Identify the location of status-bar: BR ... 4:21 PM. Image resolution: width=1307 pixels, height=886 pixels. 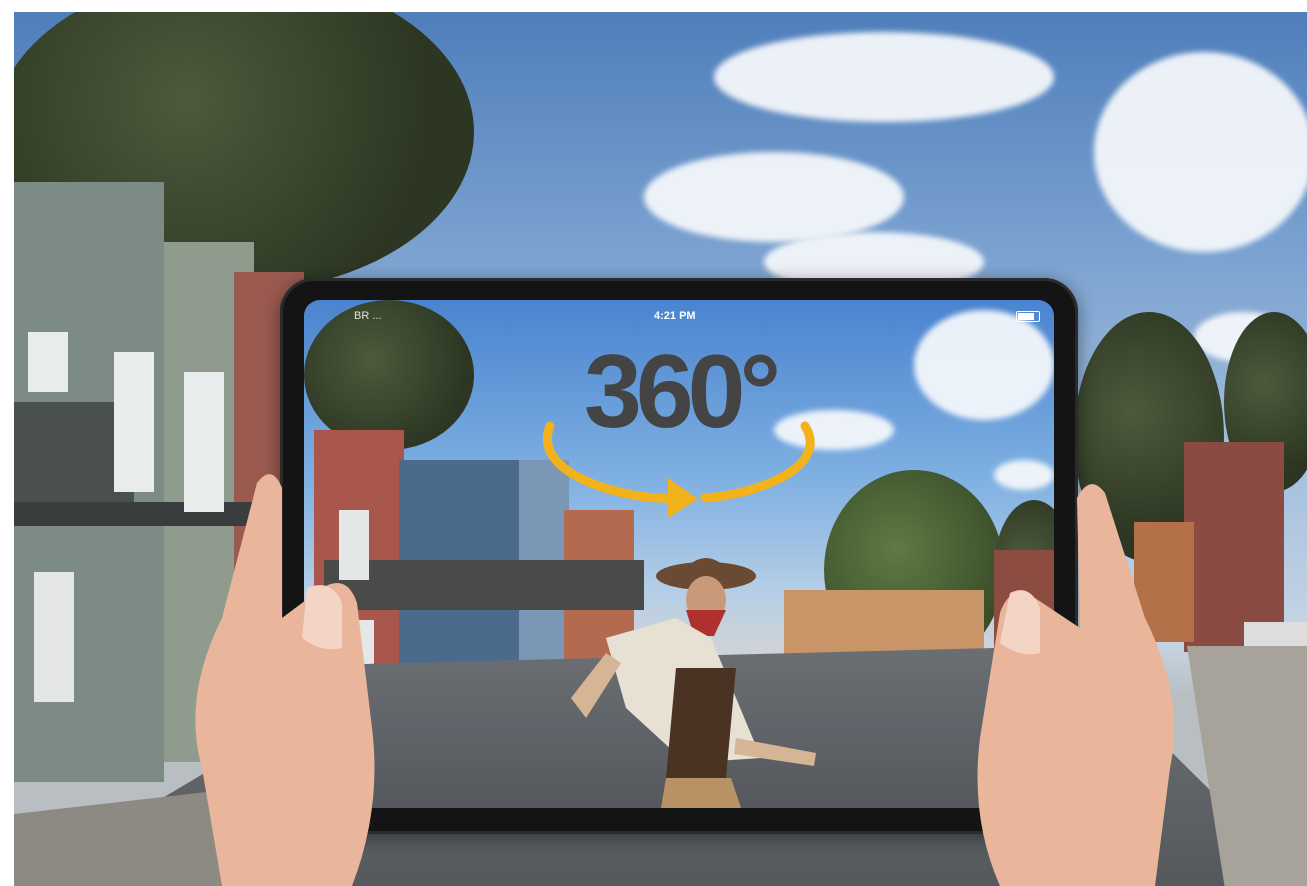
(679, 316).